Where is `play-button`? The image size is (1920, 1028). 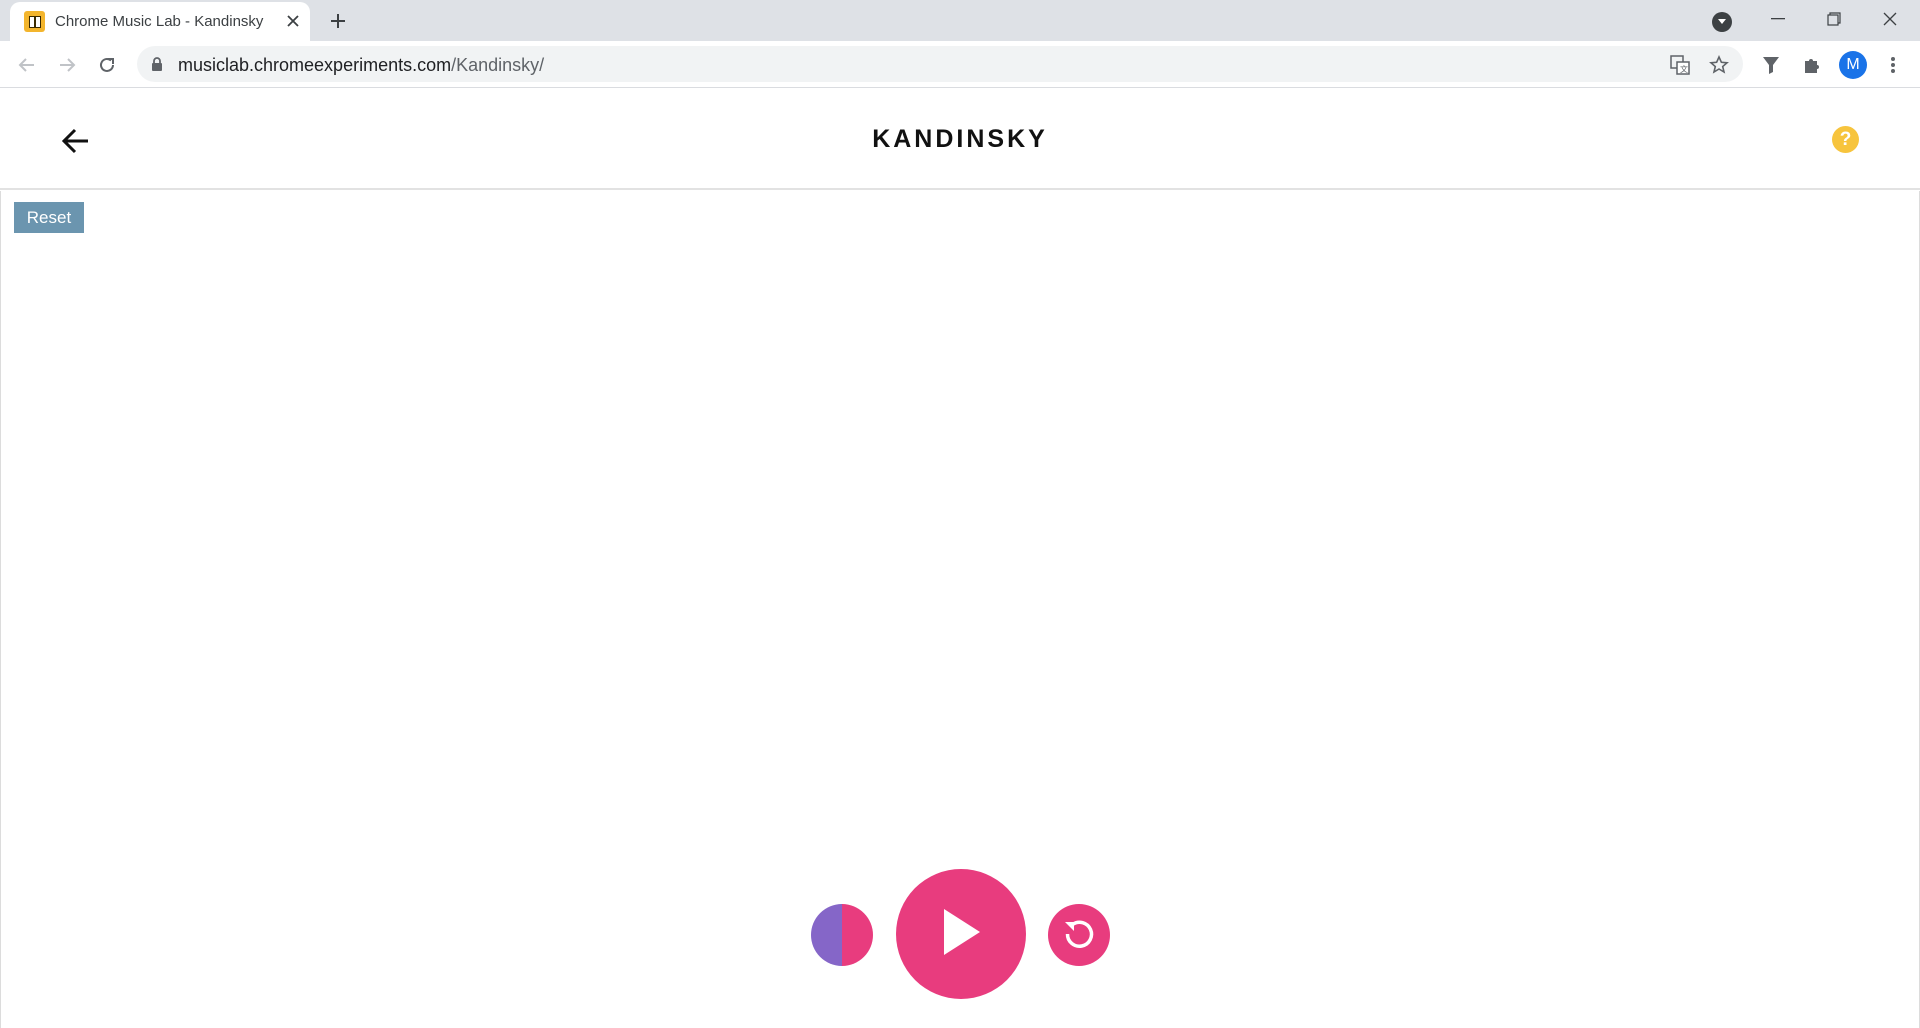 play-button is located at coordinates (961, 934).